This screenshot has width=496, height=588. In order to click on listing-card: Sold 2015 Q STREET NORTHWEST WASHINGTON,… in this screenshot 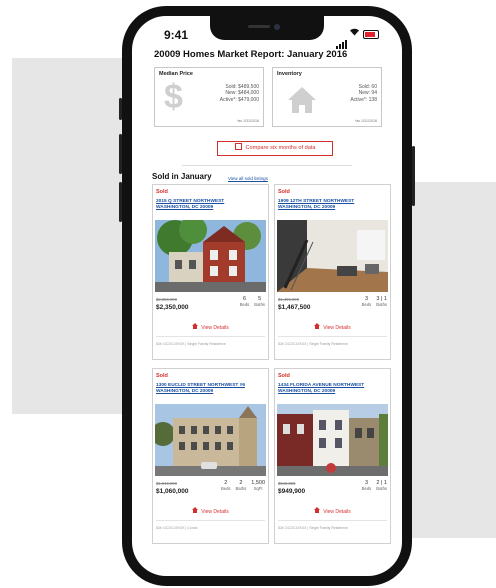, I will do `click(210, 272)`.